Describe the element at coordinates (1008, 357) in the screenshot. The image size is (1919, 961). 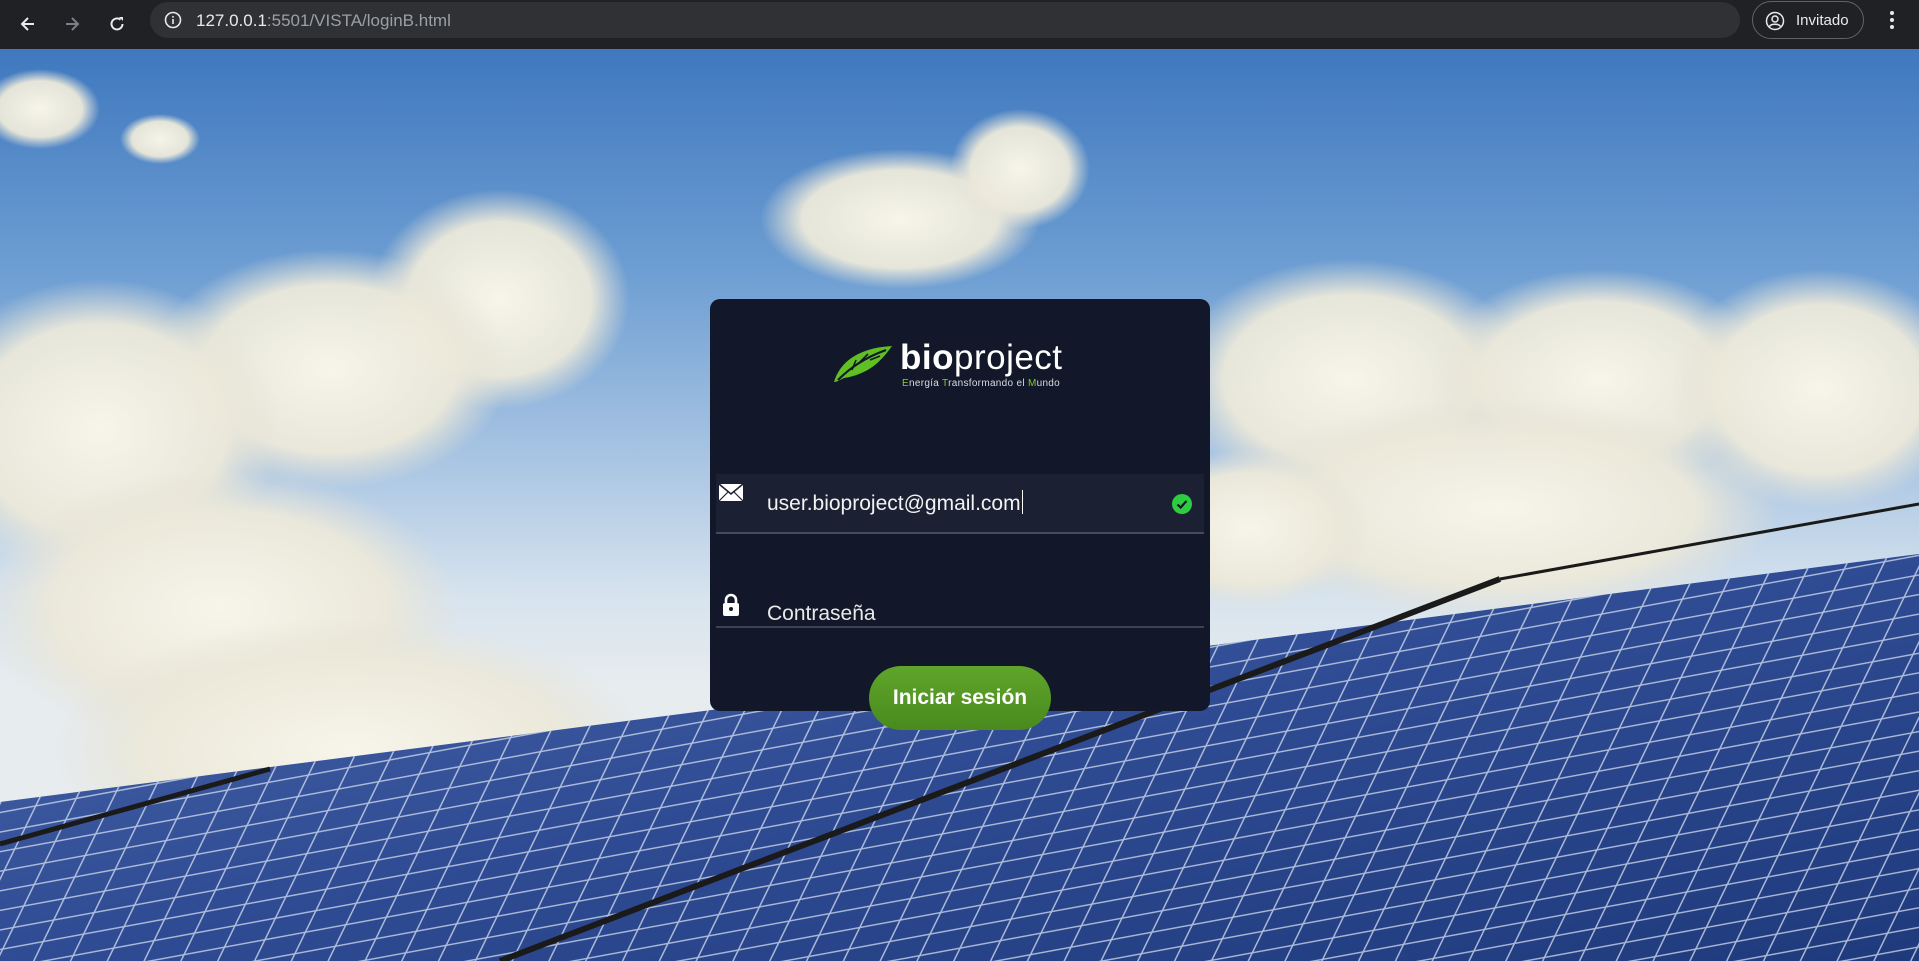
I see `brand-light: project` at that location.